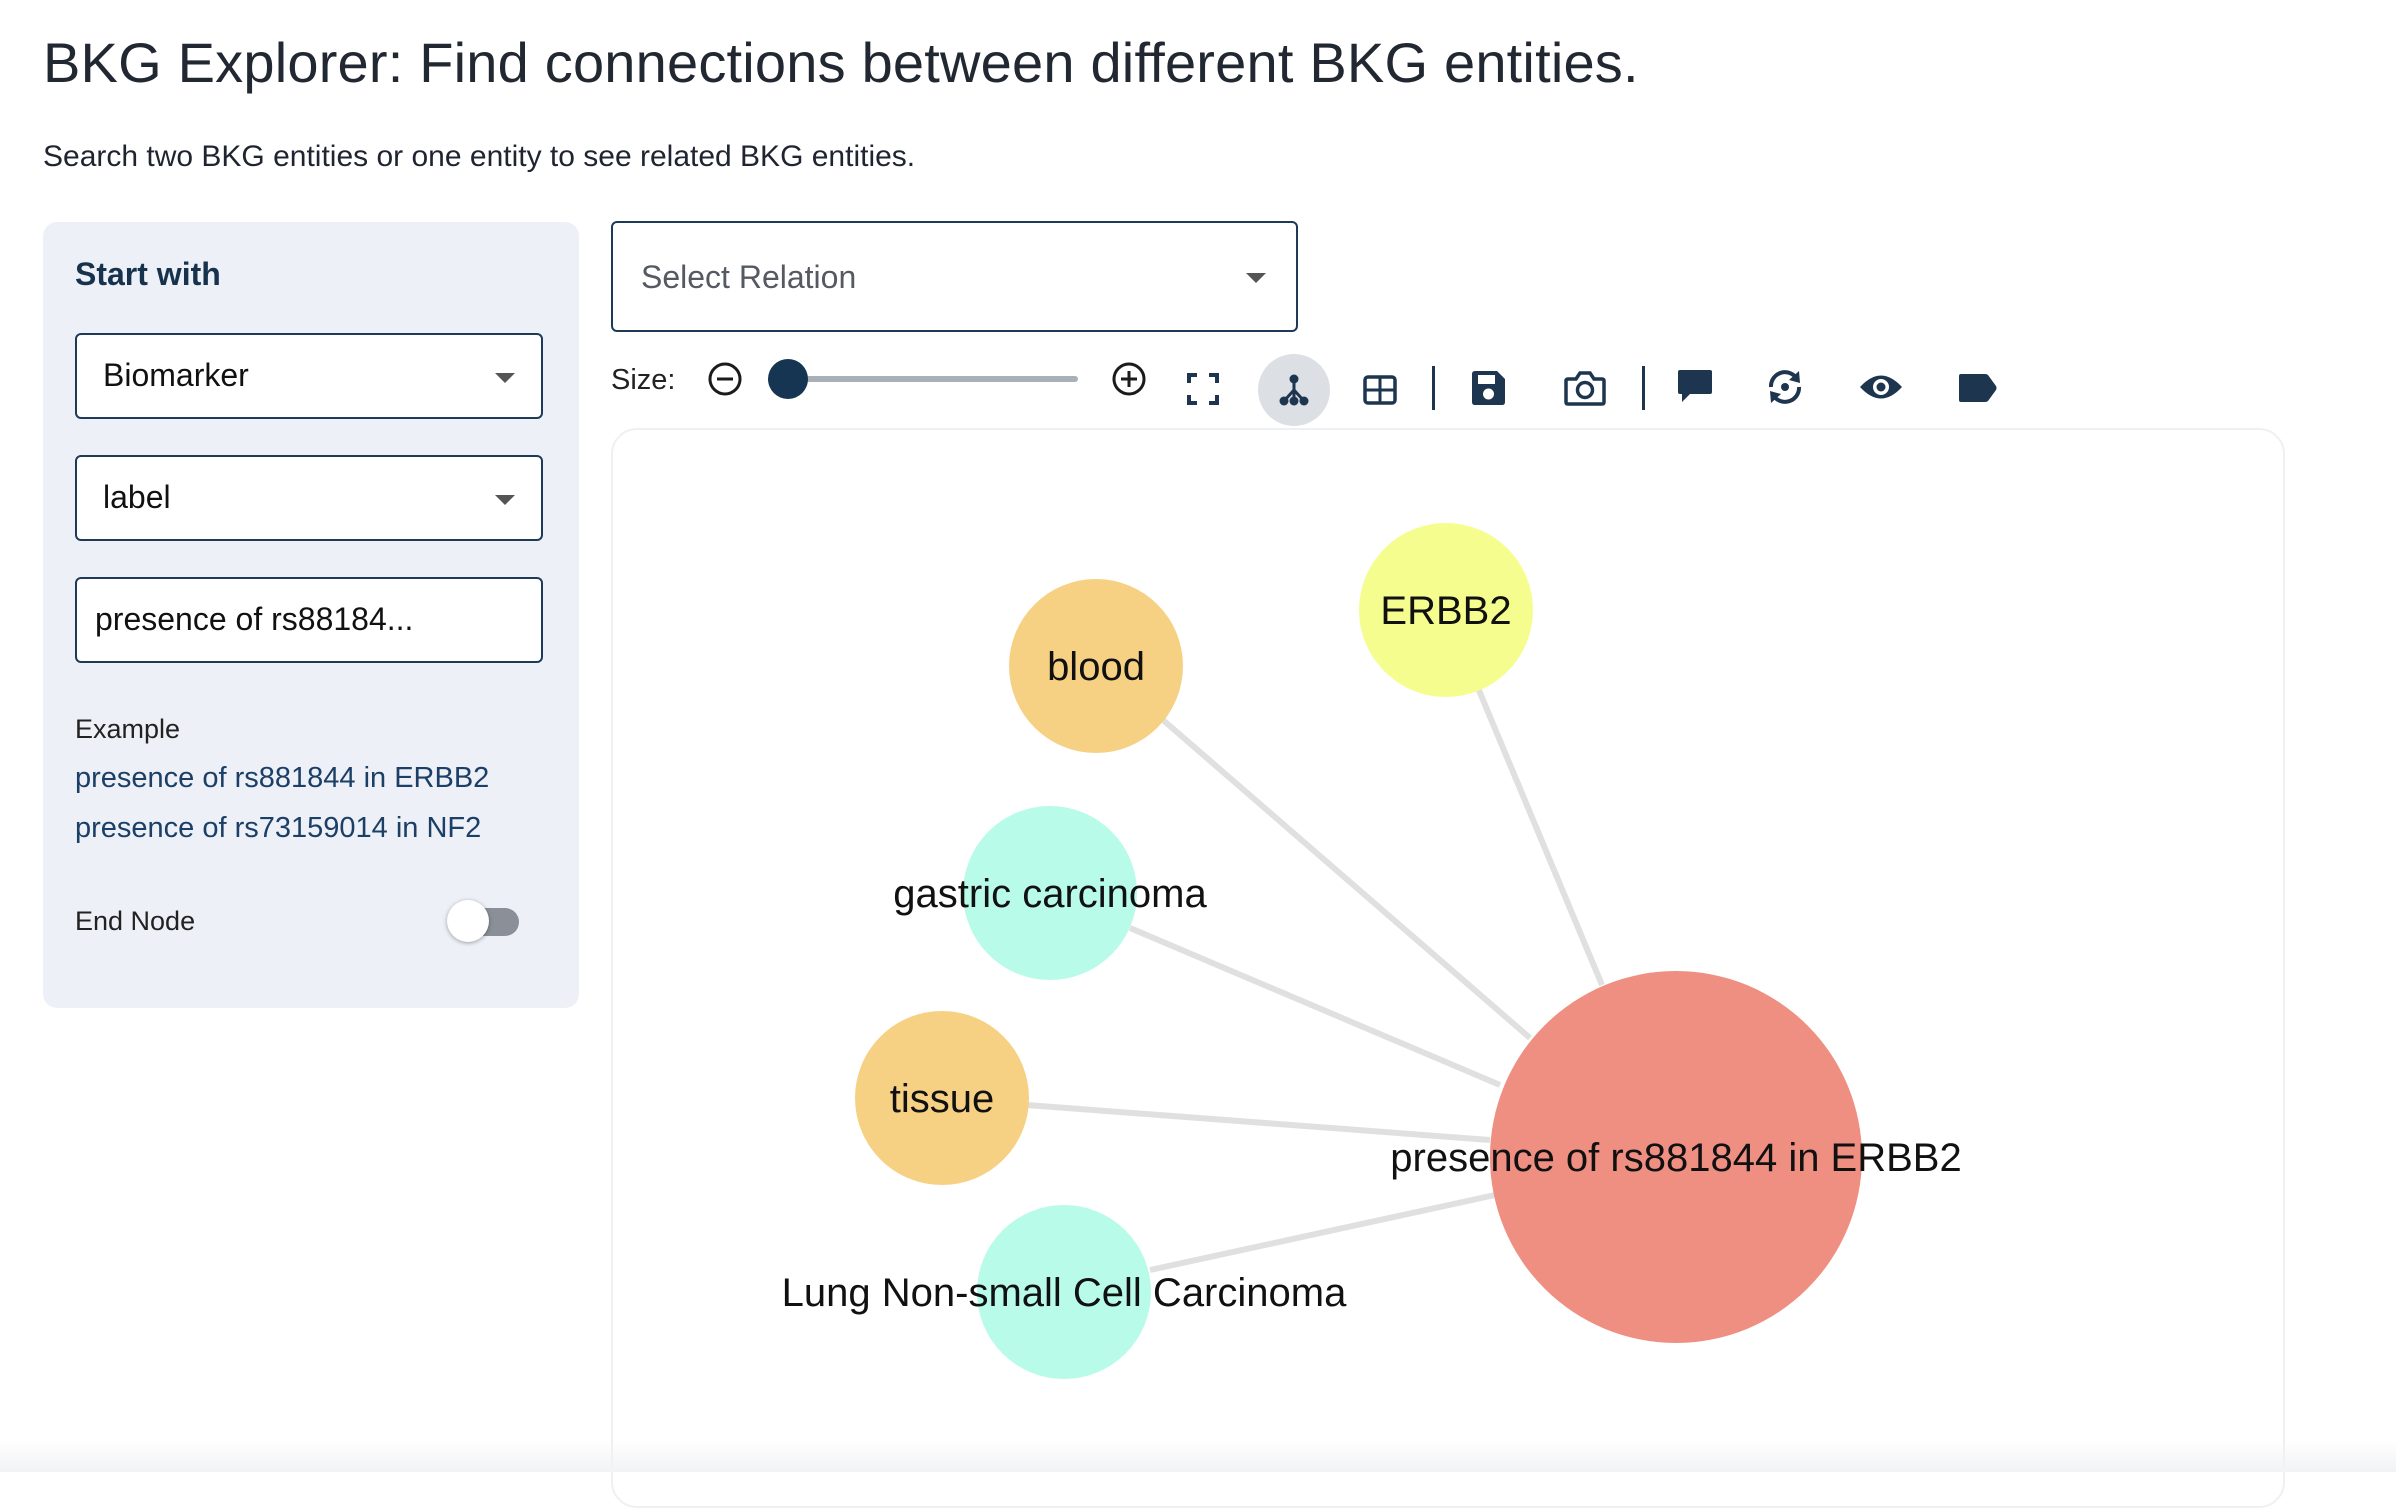 The image size is (2396, 1508). Describe the element at coordinates (1096, 667) in the screenshot. I see `node-label-blood: blood` at that location.